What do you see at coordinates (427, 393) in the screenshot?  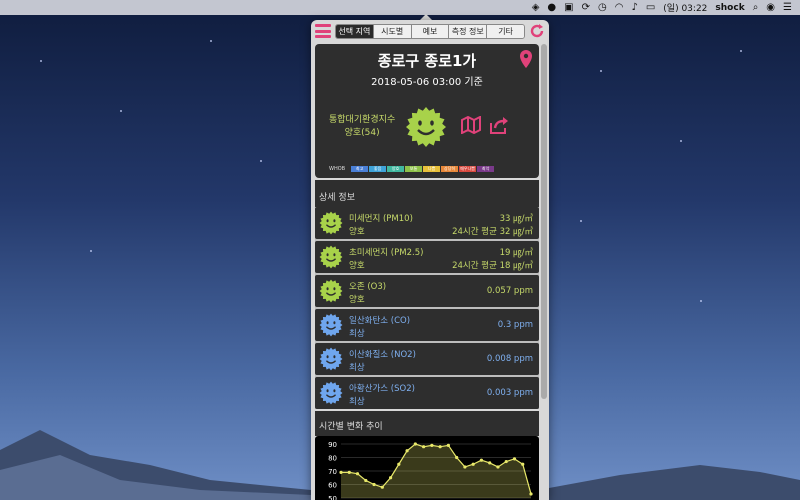 I see `pollutant-row: 아황산가스 (SO2) 최상 0.003 ppm` at bounding box center [427, 393].